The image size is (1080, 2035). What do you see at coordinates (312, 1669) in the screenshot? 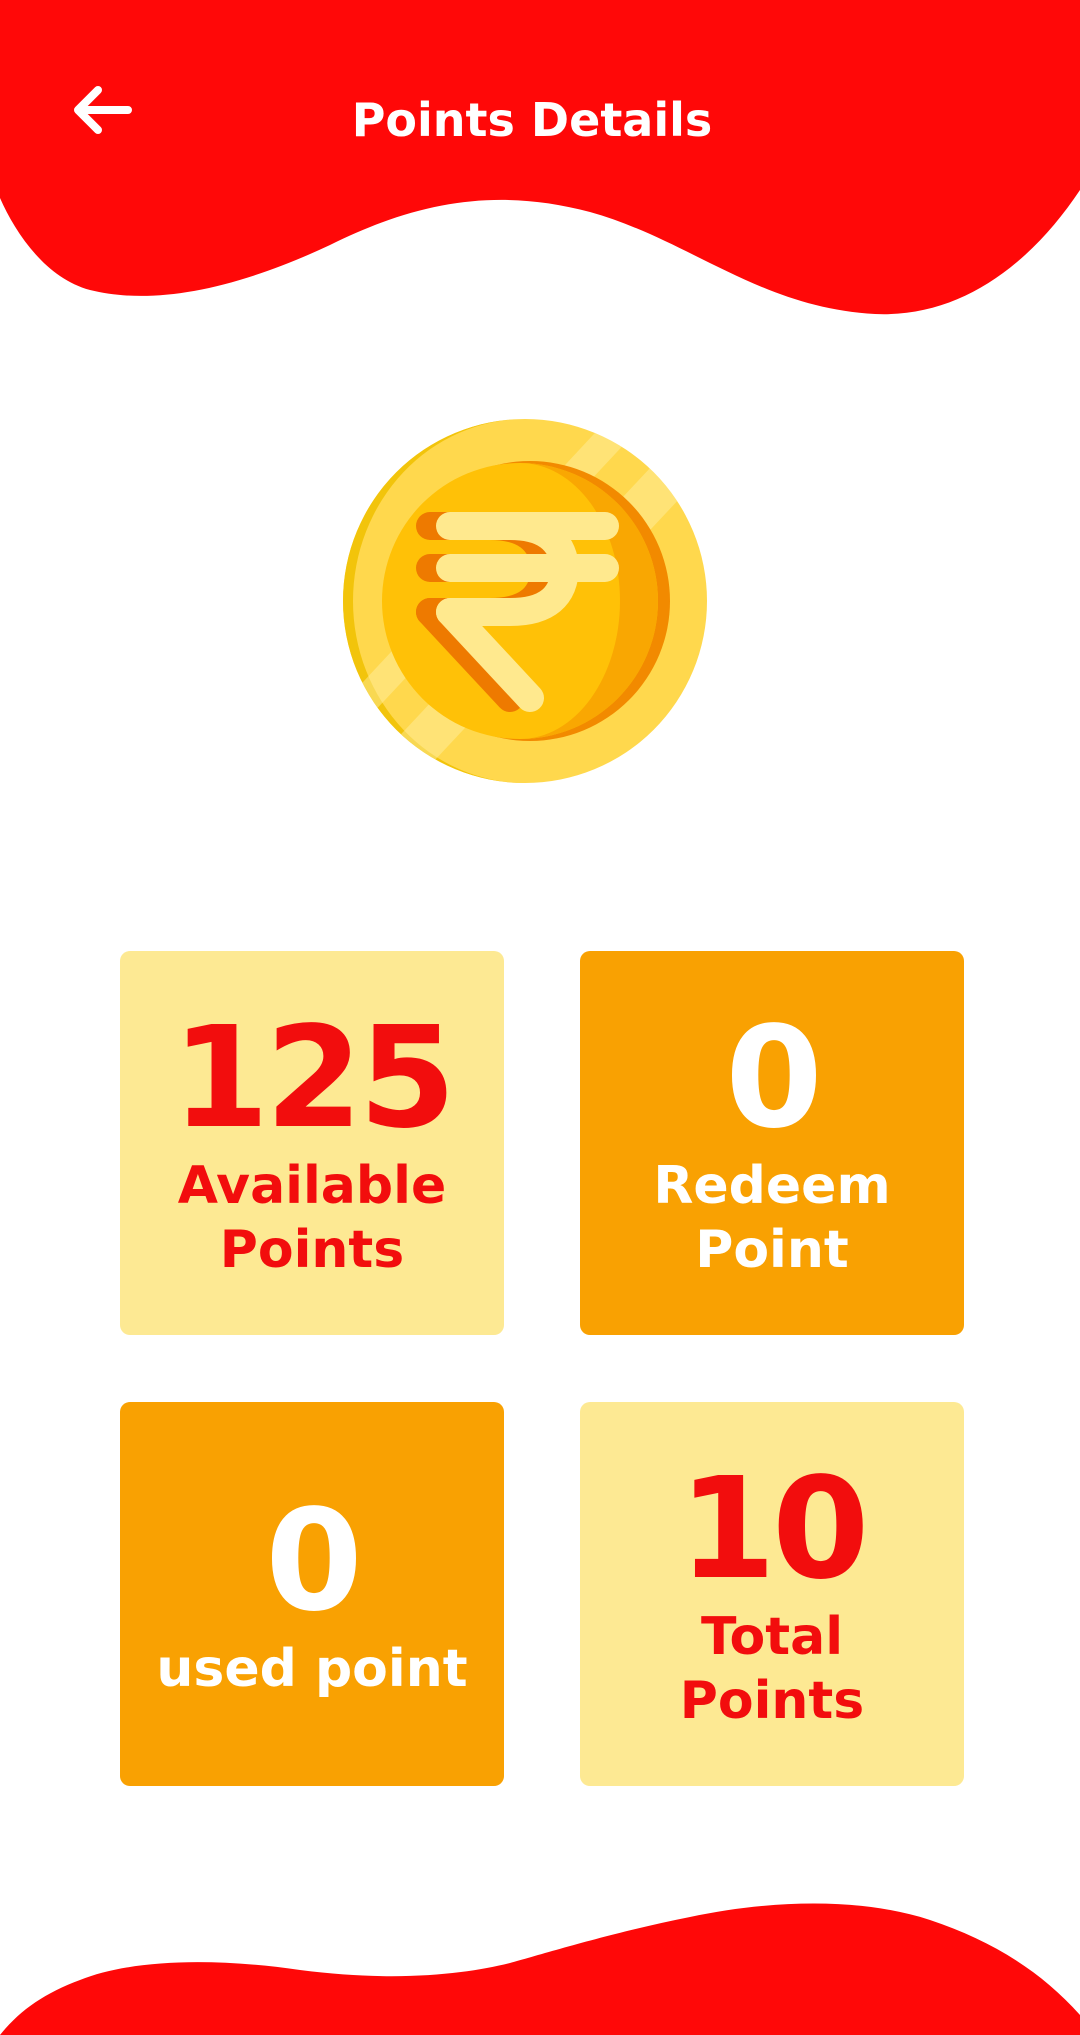
I see `used-point-label: used point` at bounding box center [312, 1669].